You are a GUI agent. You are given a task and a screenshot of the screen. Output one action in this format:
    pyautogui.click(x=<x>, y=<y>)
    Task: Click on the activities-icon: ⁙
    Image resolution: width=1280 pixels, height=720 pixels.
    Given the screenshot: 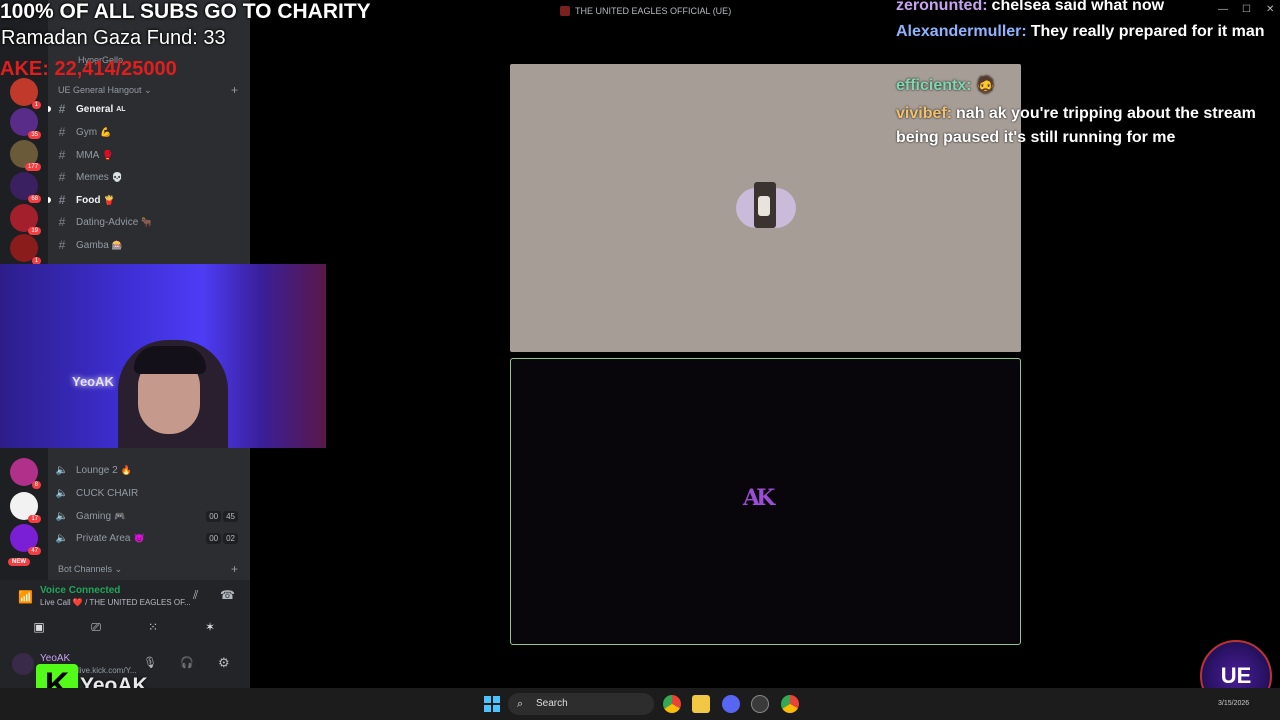 What is the action you would take?
    pyautogui.click(x=153, y=627)
    